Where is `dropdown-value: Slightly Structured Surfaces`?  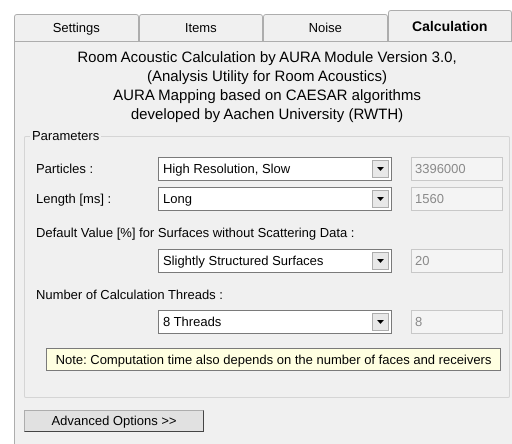
dropdown-value: Slightly Structured Surfaces is located at coordinates (243, 261).